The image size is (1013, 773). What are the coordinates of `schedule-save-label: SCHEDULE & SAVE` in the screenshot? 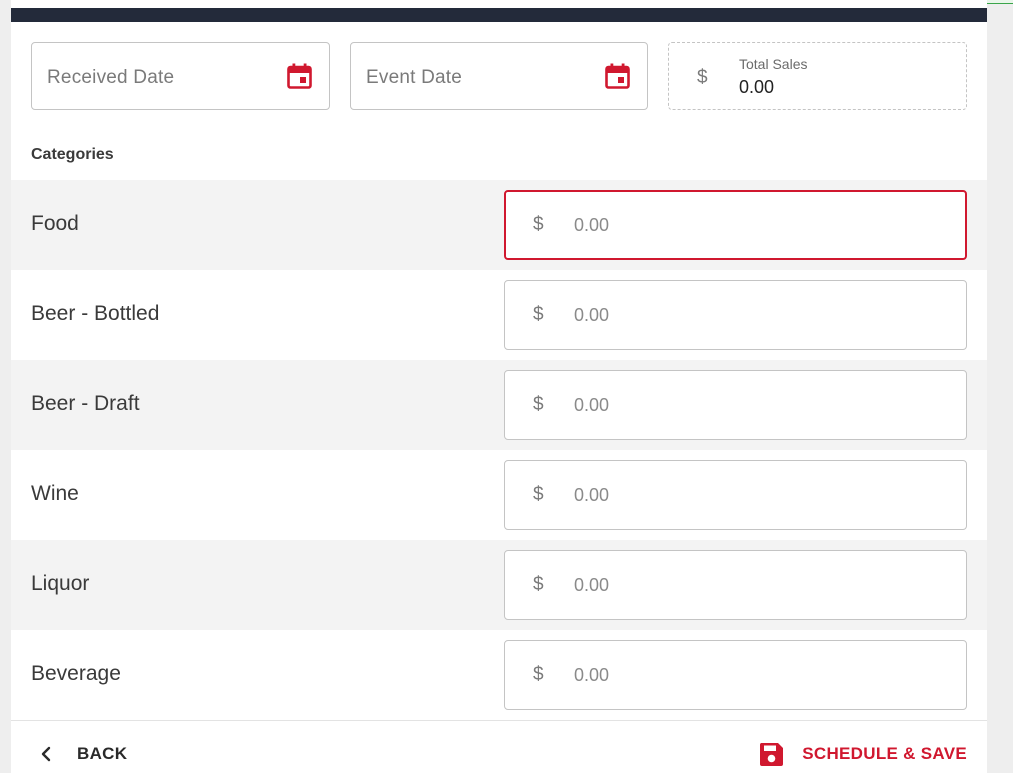 It's located at (884, 753).